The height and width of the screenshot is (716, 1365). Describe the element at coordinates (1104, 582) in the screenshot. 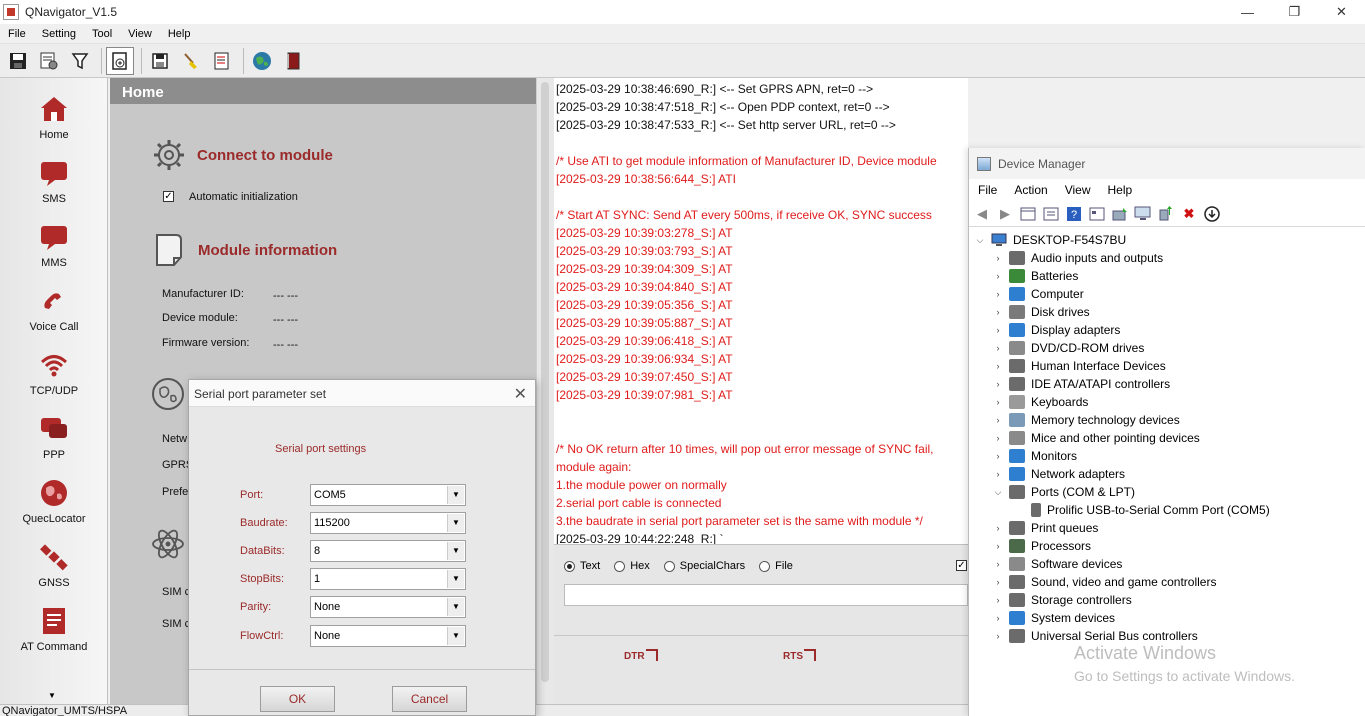

I see `tree-category-node: › Sound, video and game controllers` at that location.